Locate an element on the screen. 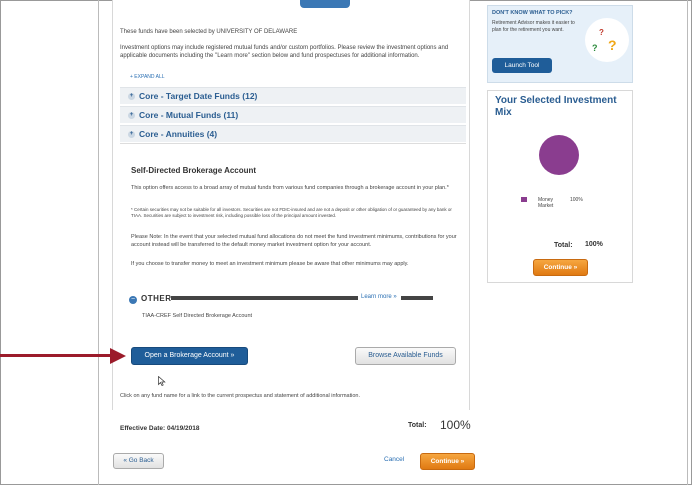 The height and width of the screenshot is (485, 692). annotation-arrow-head is located at coordinates (118, 356).